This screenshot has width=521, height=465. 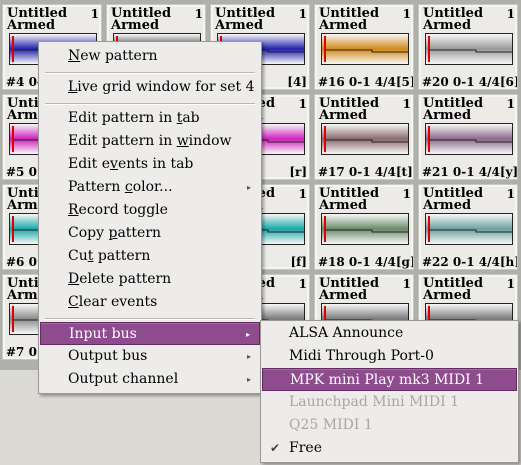 What do you see at coordinates (297, 82) in the screenshot?
I see `slot-key: [4]` at bounding box center [297, 82].